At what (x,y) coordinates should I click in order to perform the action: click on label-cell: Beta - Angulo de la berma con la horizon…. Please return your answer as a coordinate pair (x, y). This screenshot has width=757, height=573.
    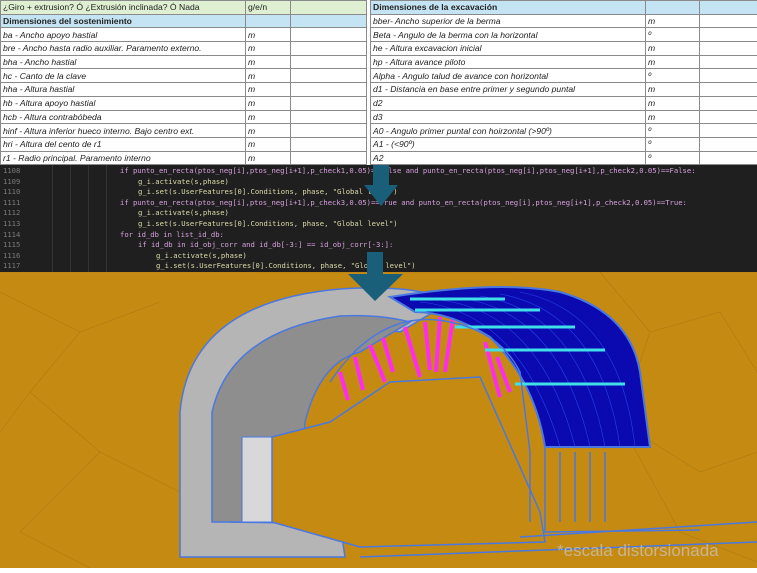
    Looking at the image, I should click on (508, 35).